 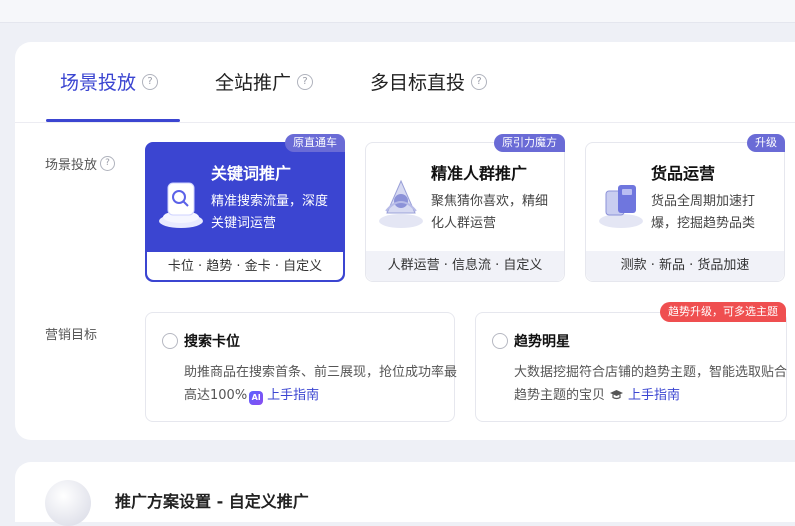 What do you see at coordinates (397, 11) in the screenshot?
I see `top-bar` at bounding box center [397, 11].